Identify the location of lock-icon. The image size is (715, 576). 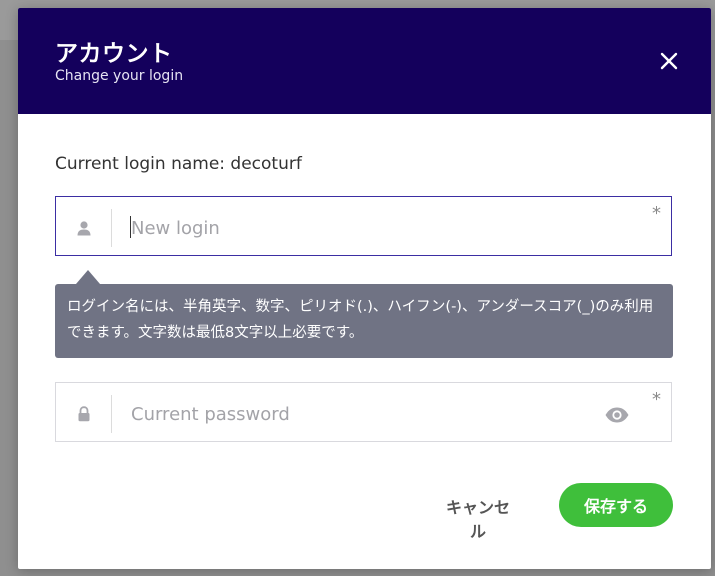
(83, 414).